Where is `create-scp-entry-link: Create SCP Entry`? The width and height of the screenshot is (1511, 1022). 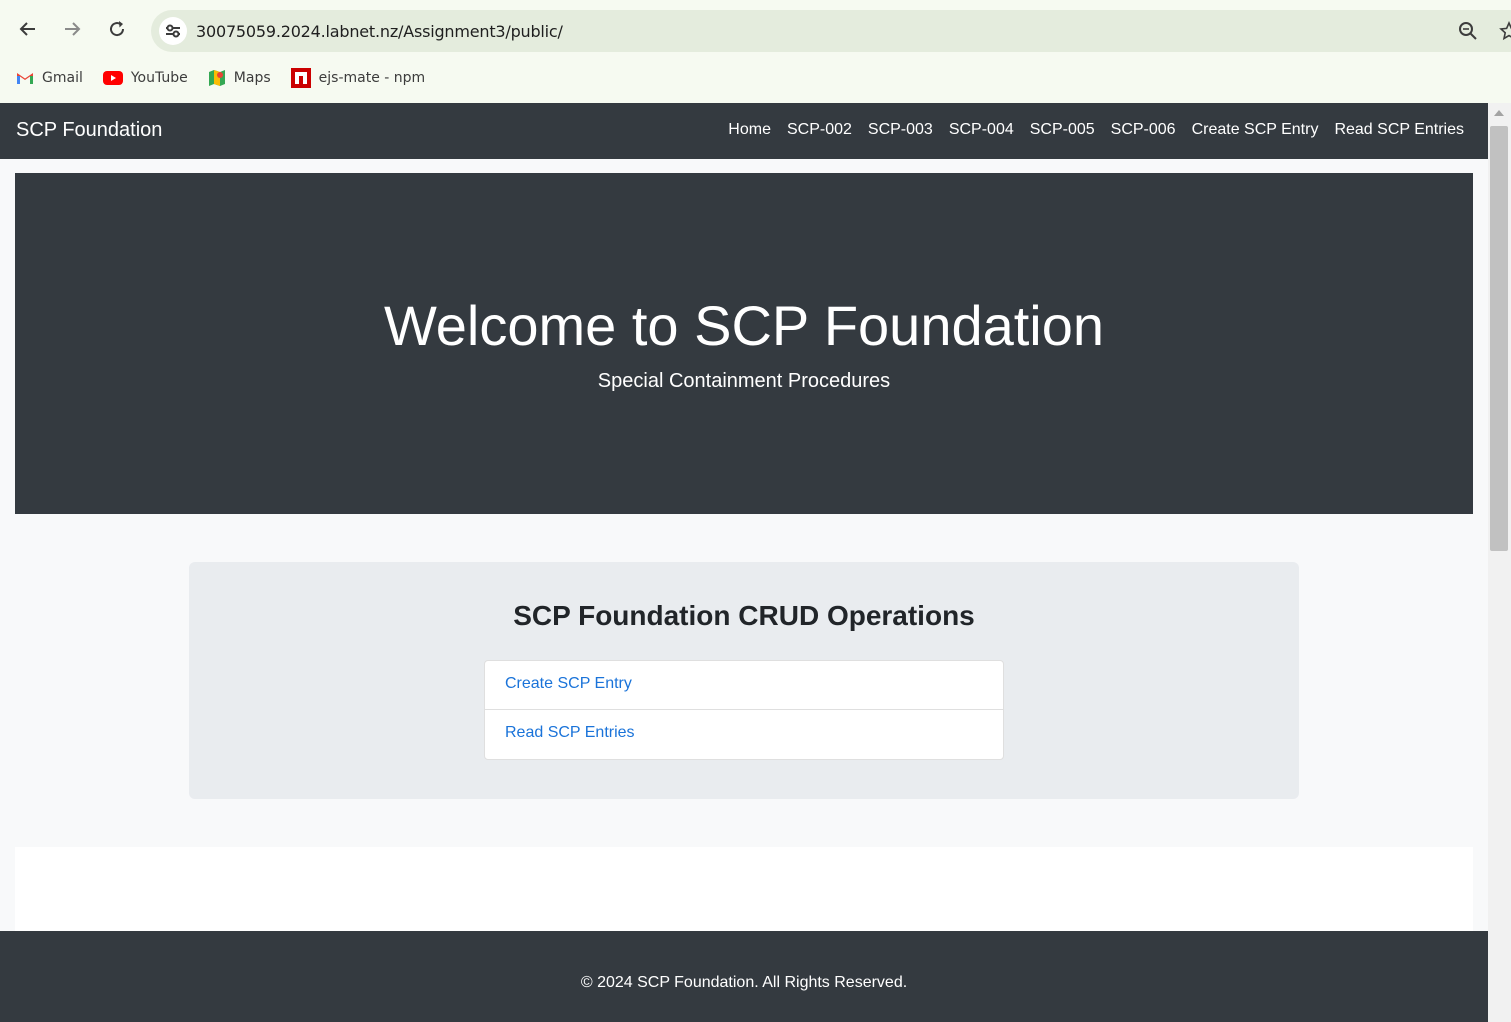 create-scp-entry-link: Create SCP Entry is located at coordinates (568, 683).